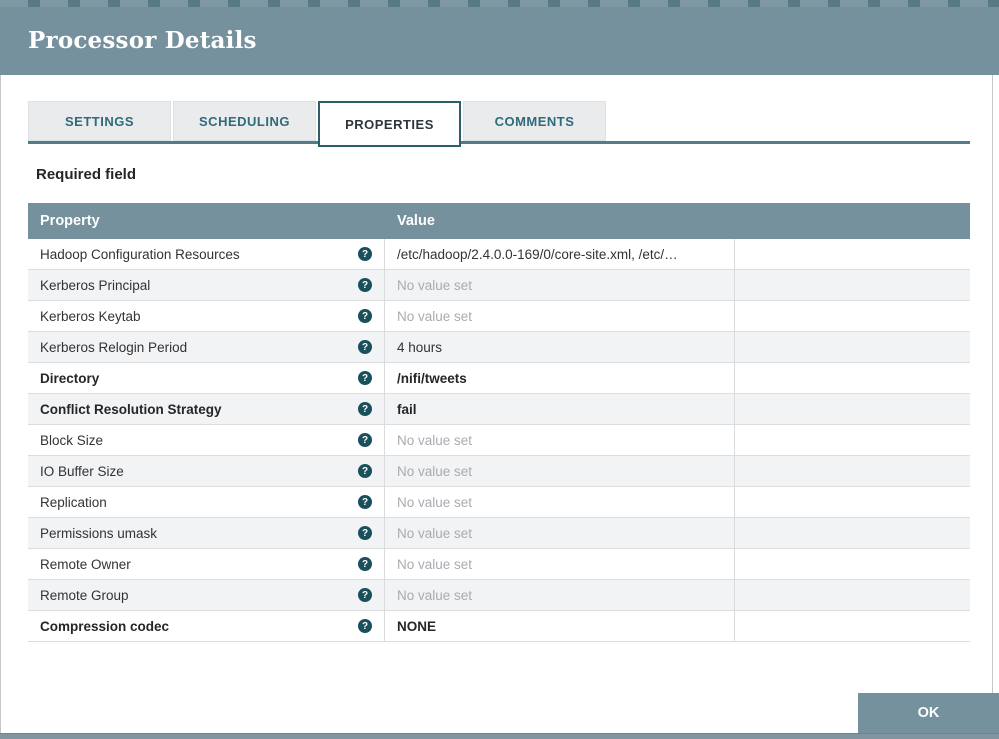 Image resolution: width=999 pixels, height=739 pixels. I want to click on property-name: Kerberos Relogin Period, so click(114, 347).